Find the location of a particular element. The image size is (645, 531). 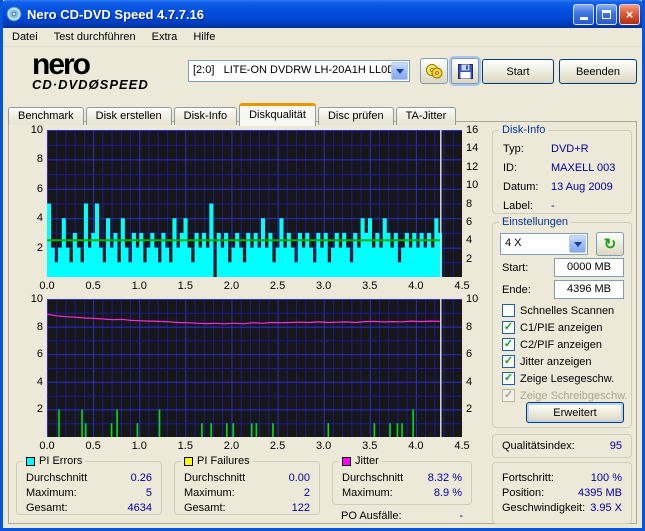

close-icon: × is located at coordinates (629, 14).